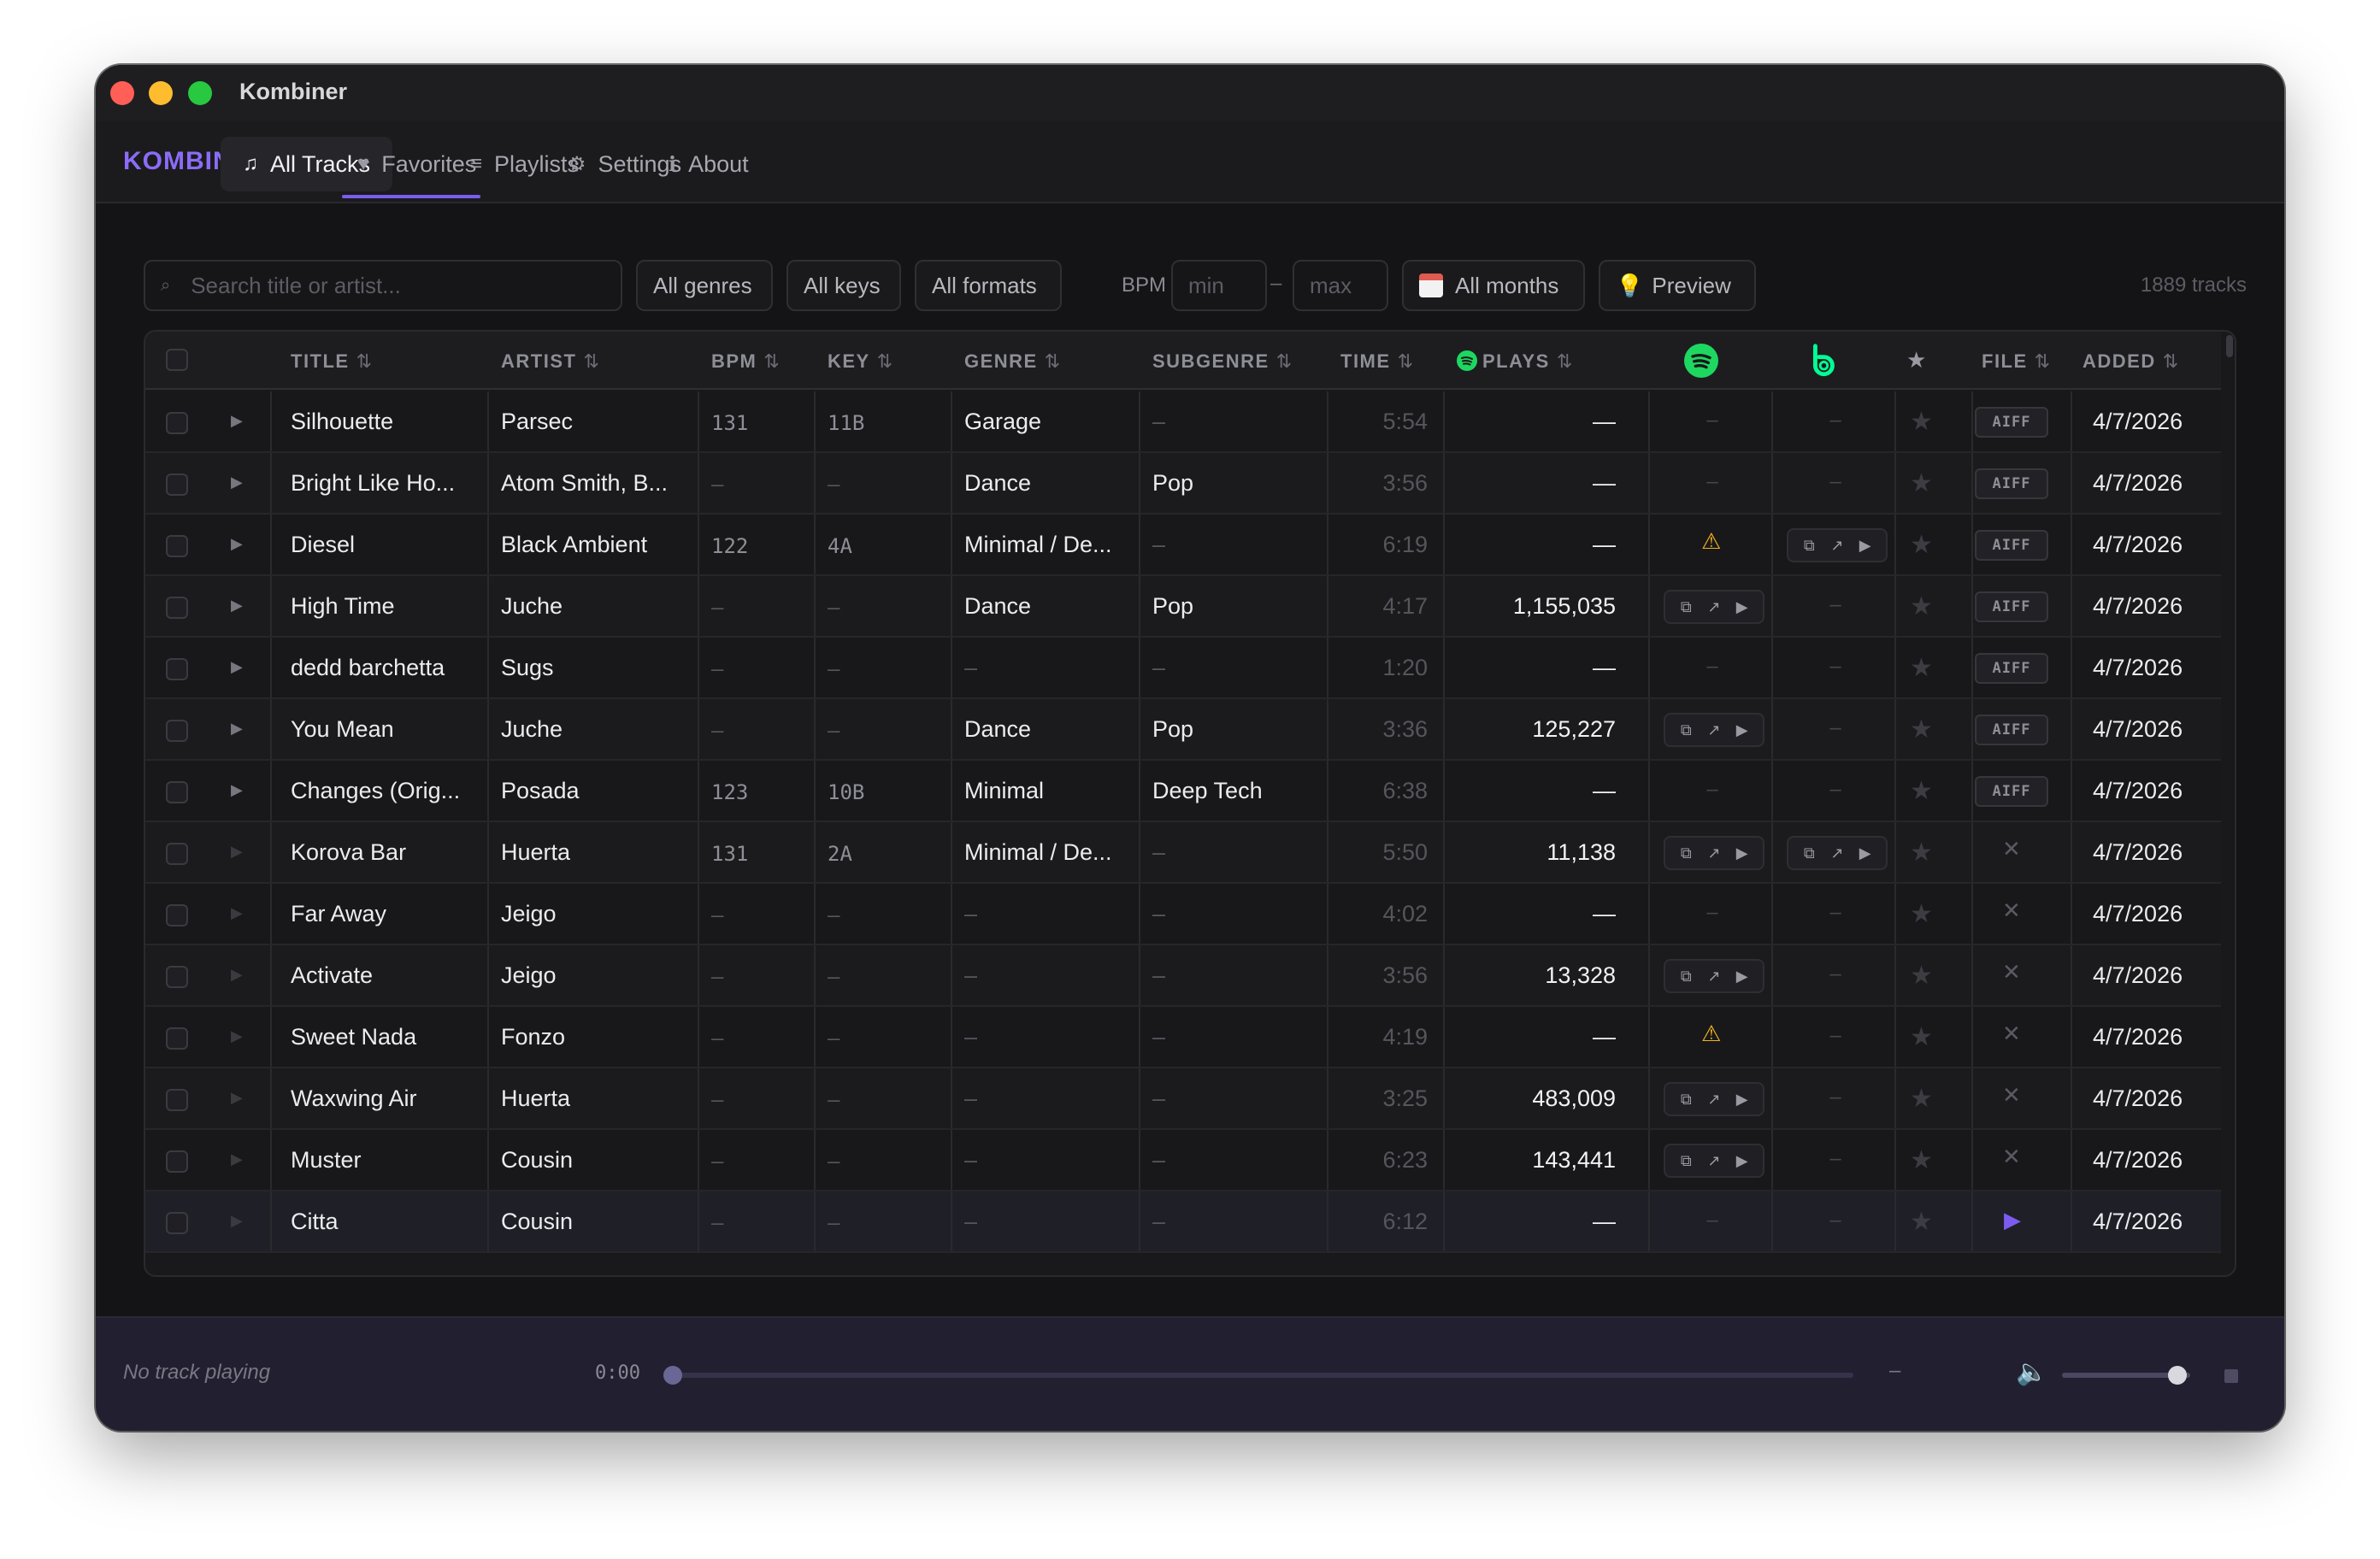  I want to click on col-subgenre-header: SUBGENRE ⇅, so click(1223, 362).